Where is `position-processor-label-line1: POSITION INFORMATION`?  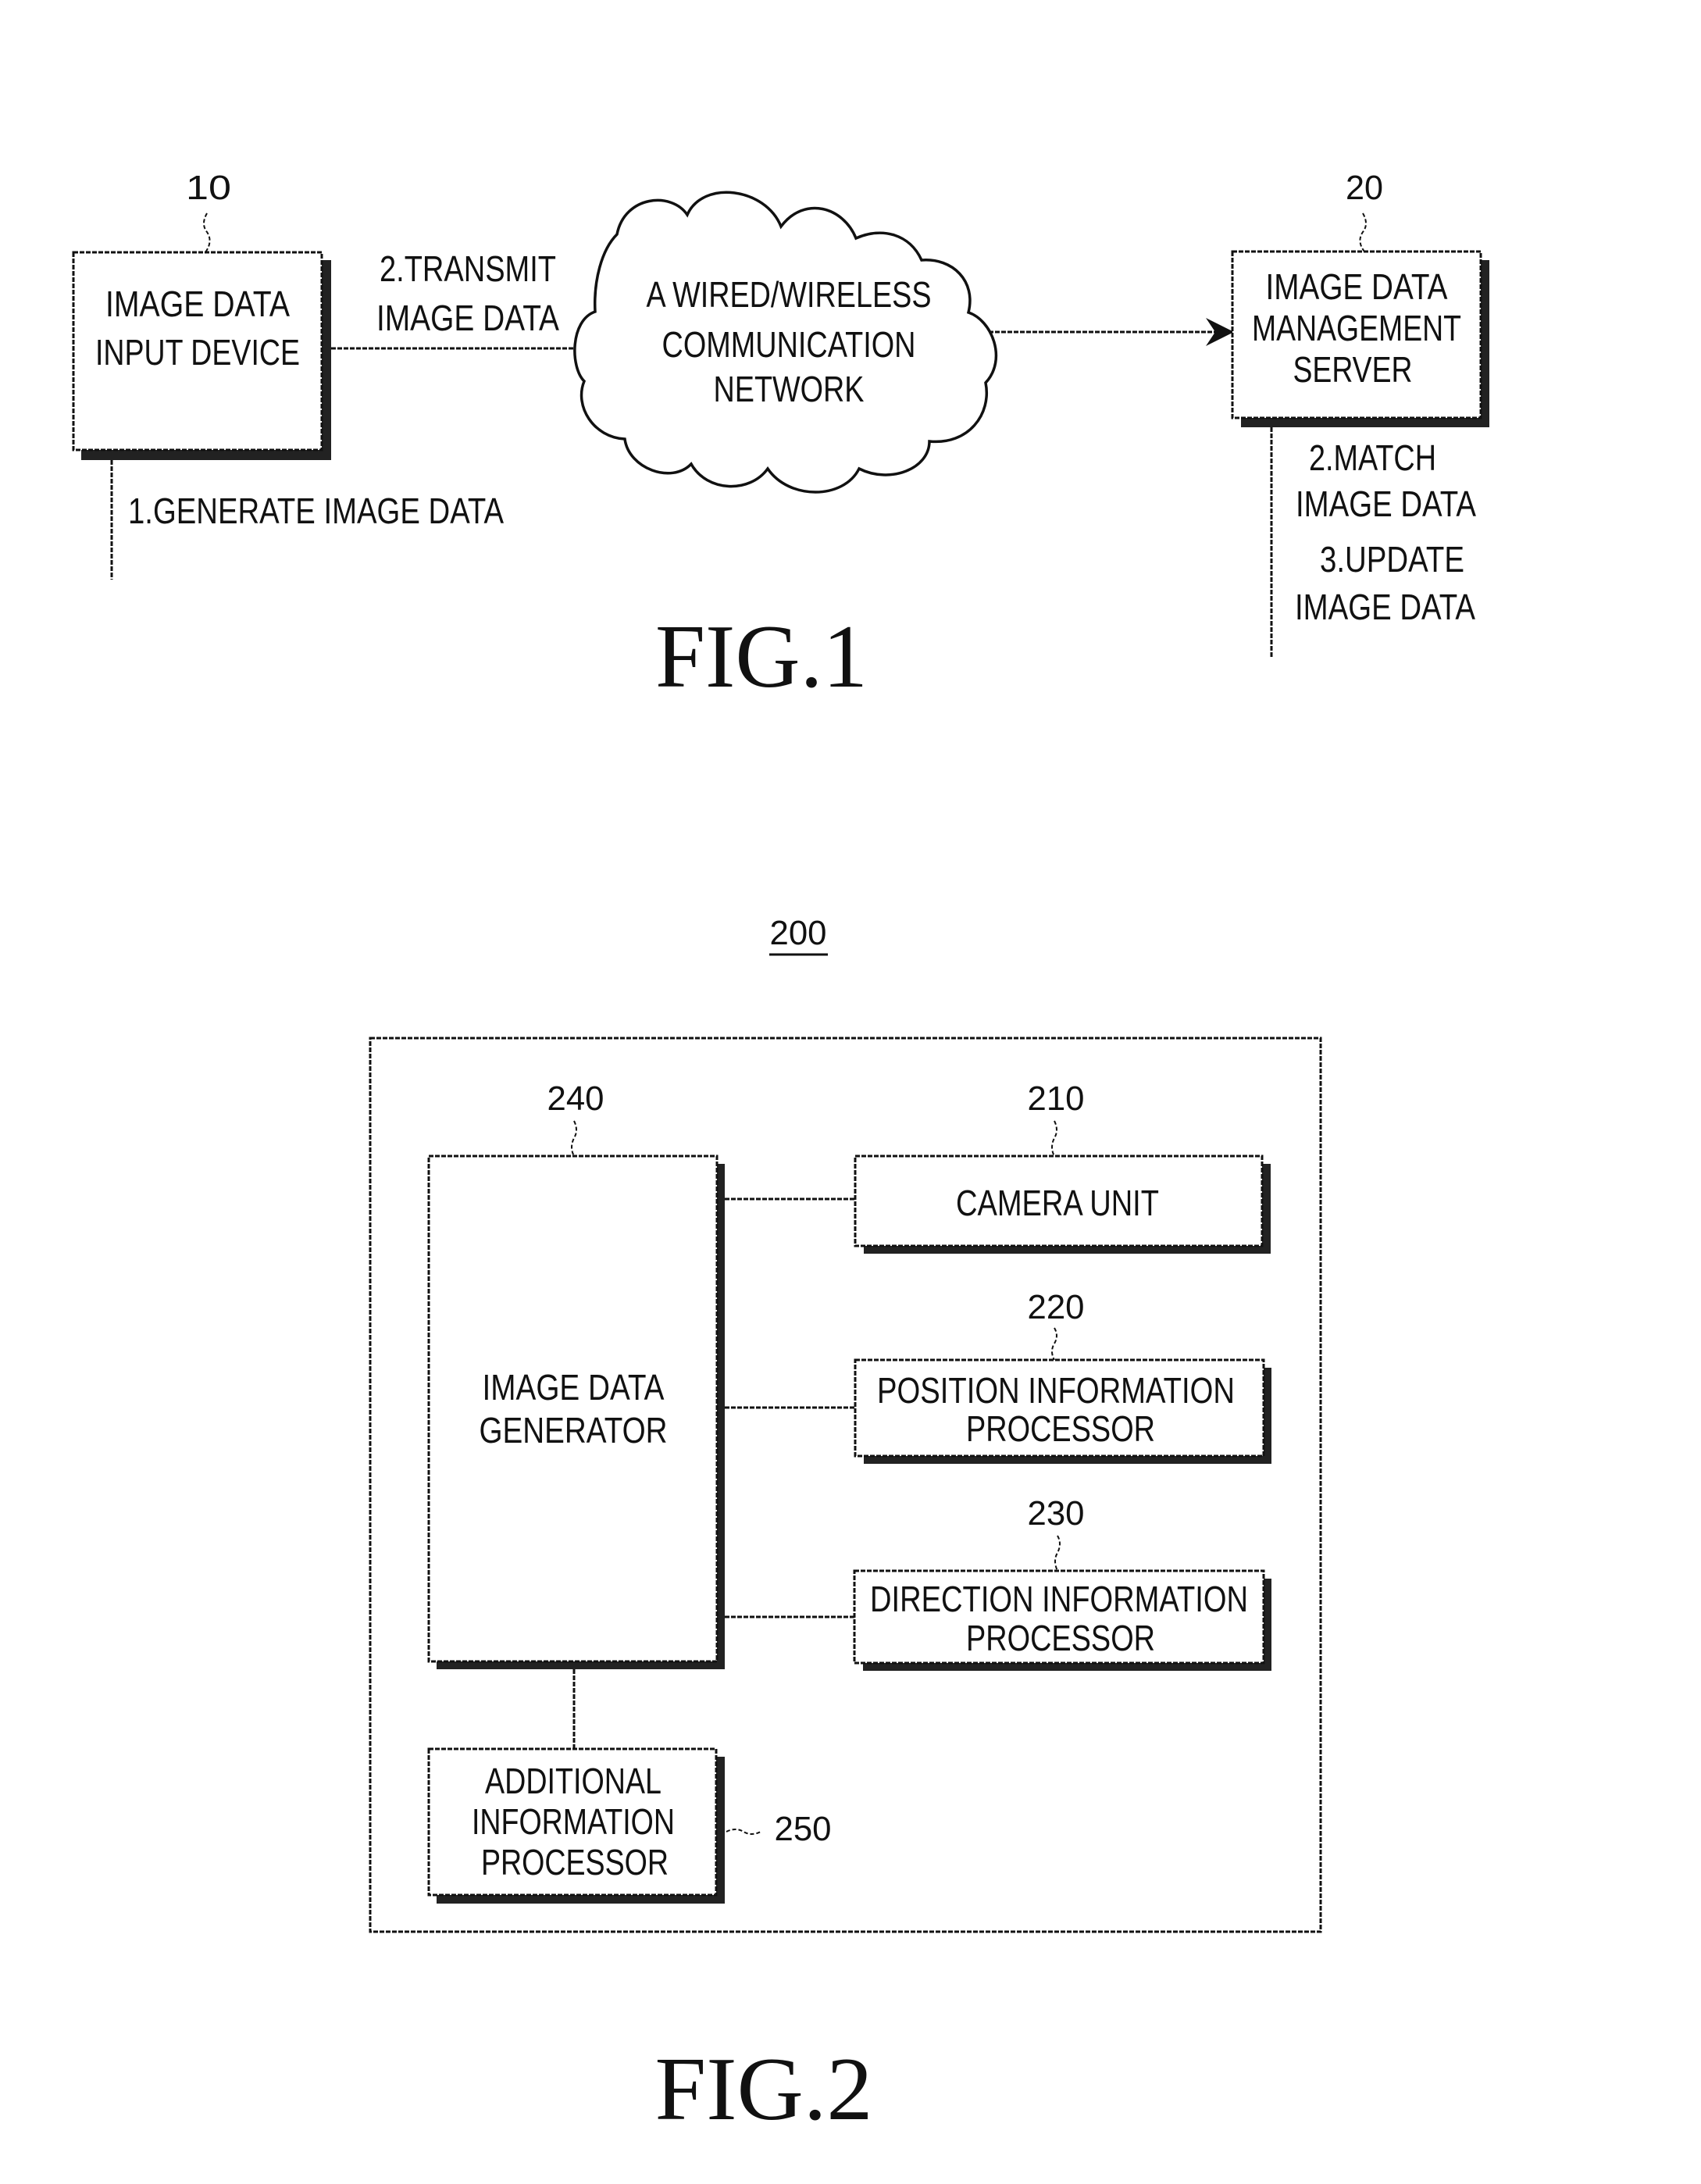
position-processor-label-line1: POSITION INFORMATION is located at coordinates (1056, 1390).